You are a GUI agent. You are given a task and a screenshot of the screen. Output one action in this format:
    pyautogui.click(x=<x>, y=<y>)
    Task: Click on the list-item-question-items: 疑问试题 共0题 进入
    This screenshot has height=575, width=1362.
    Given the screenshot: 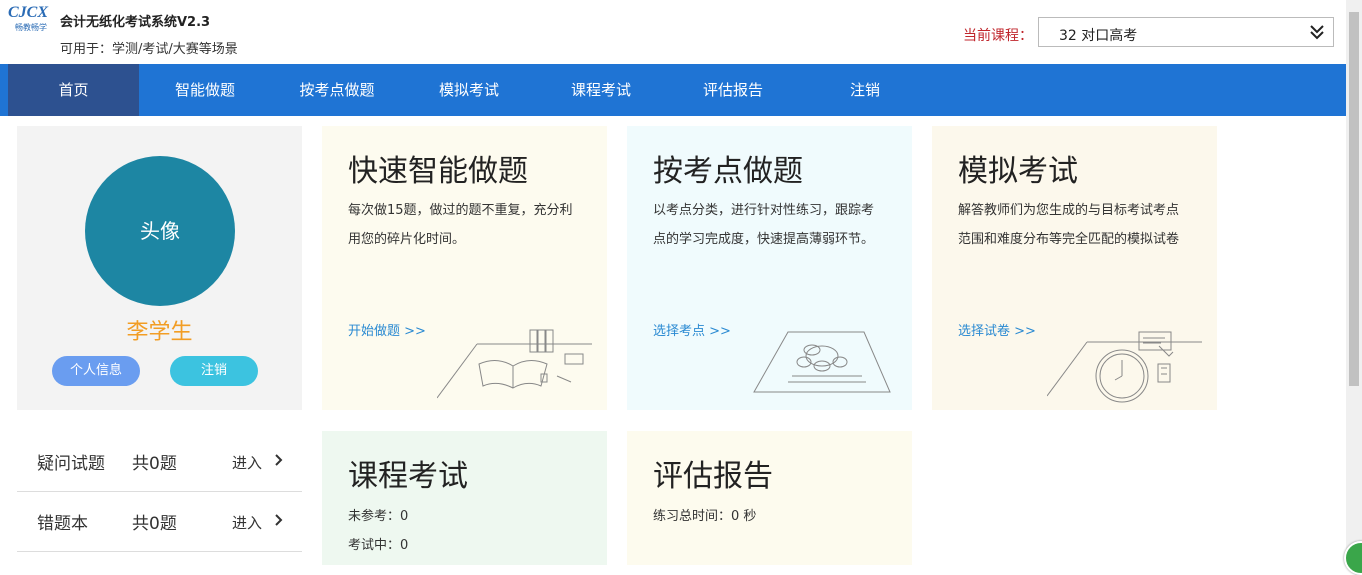 What is the action you would take?
    pyautogui.click(x=159, y=461)
    